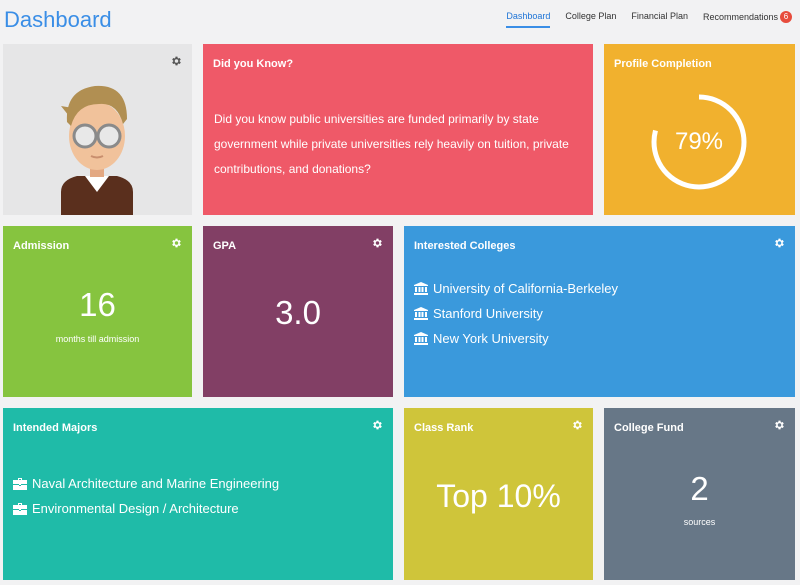 This screenshot has width=800, height=585. I want to click on list-item: New York University, so click(516, 338).